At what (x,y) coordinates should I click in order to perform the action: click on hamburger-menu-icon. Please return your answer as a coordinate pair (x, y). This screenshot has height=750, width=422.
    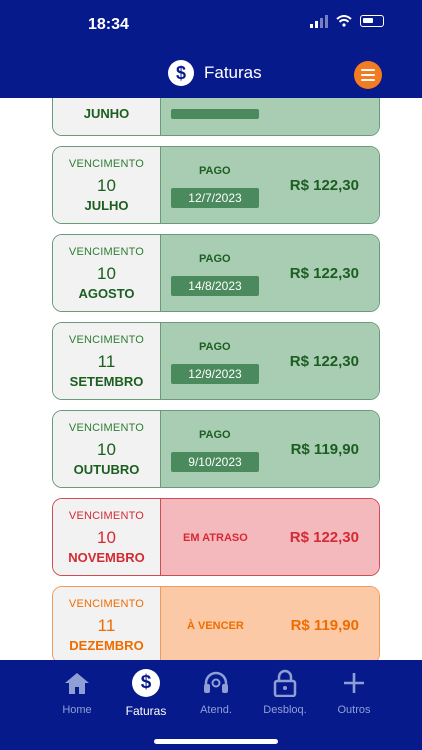
    Looking at the image, I should click on (368, 70).